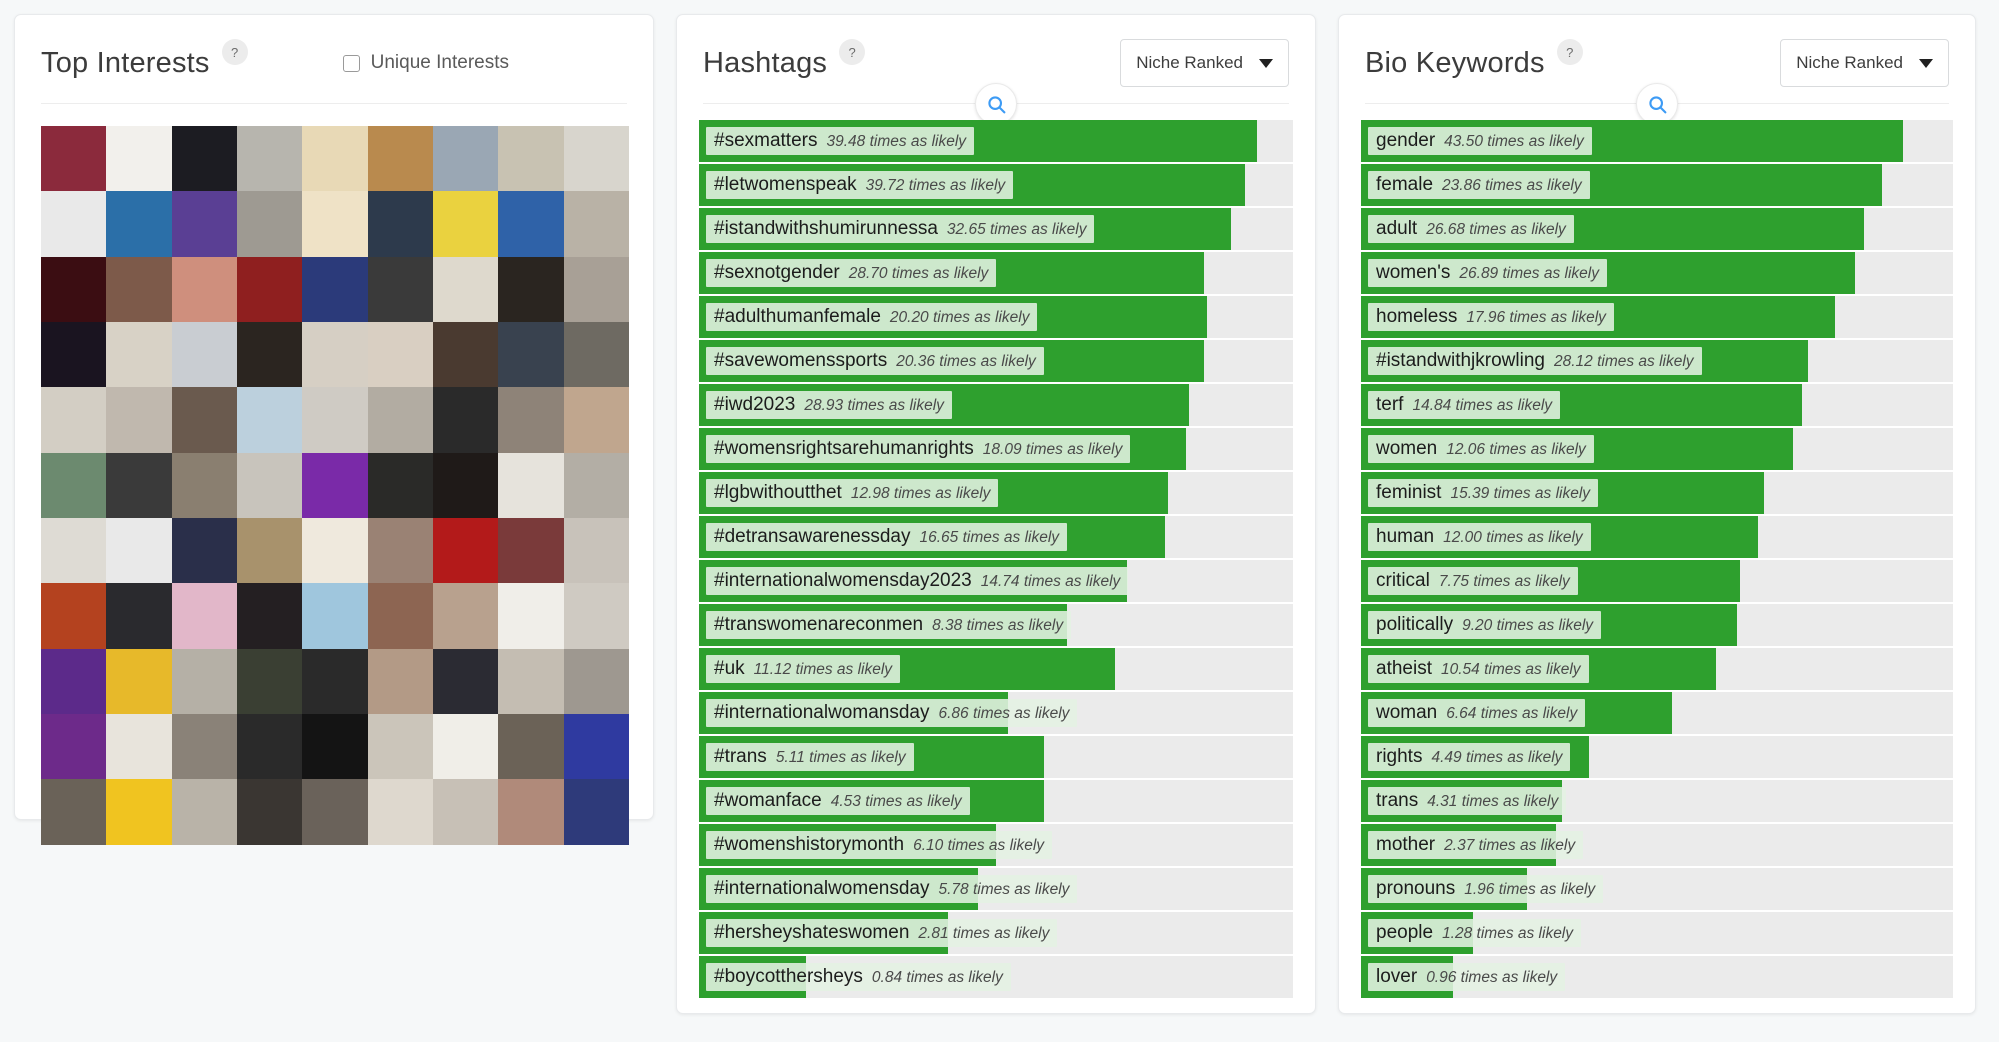 The image size is (1999, 1042). Describe the element at coordinates (996, 185) in the screenshot. I see `bar-row: #letwomenspeak 39.72 times as likely` at that location.